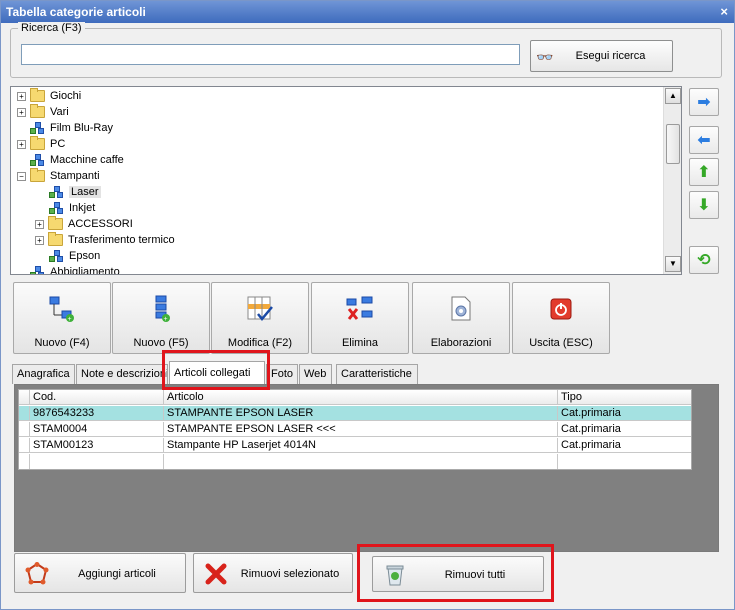 The width and height of the screenshot is (735, 610). Describe the element at coordinates (273, 573) in the screenshot. I see `remove-selected-button: Rimuovi selezionato` at that location.